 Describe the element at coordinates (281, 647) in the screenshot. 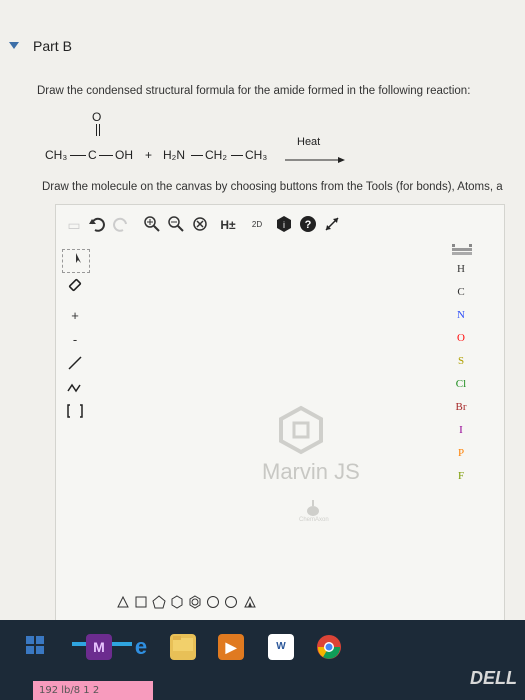

I see `word-app-icon: W` at that location.